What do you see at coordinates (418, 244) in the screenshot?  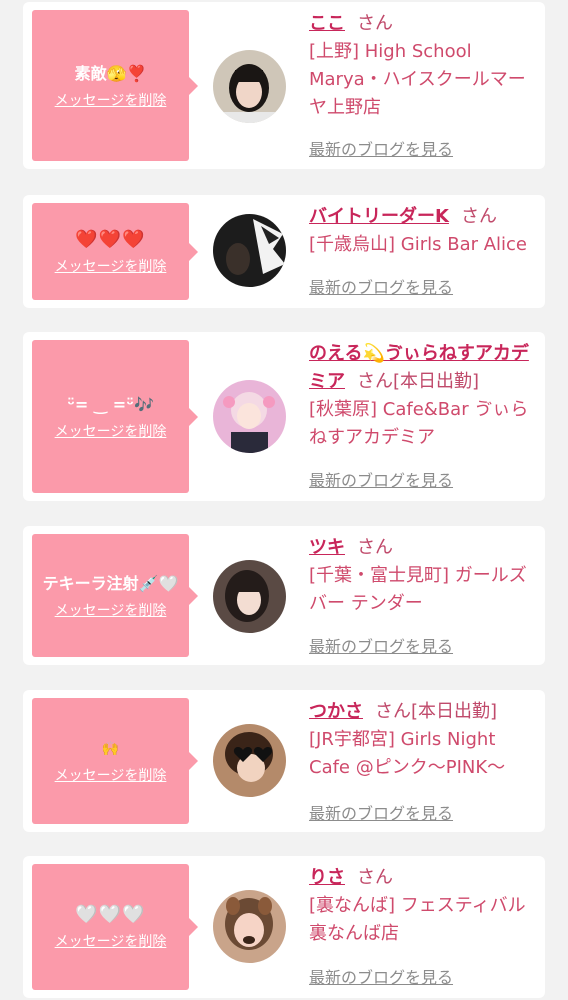 I see `shop-name: [千歳烏山] Girls Bar Alice` at bounding box center [418, 244].